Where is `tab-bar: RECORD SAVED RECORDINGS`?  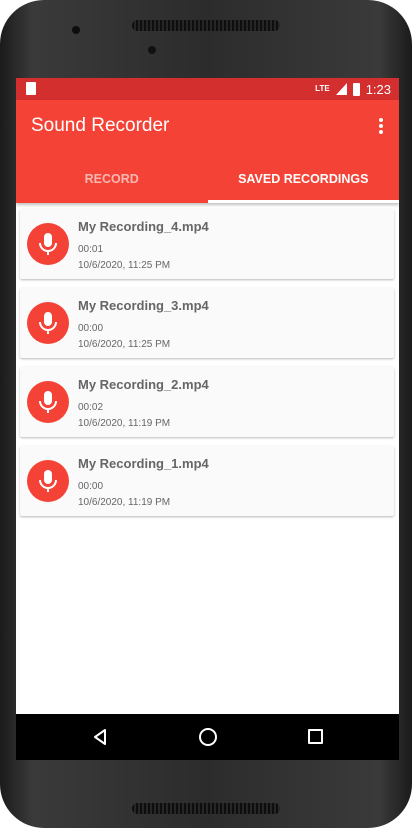
tab-bar: RECORD SAVED RECORDINGS is located at coordinates (207, 180).